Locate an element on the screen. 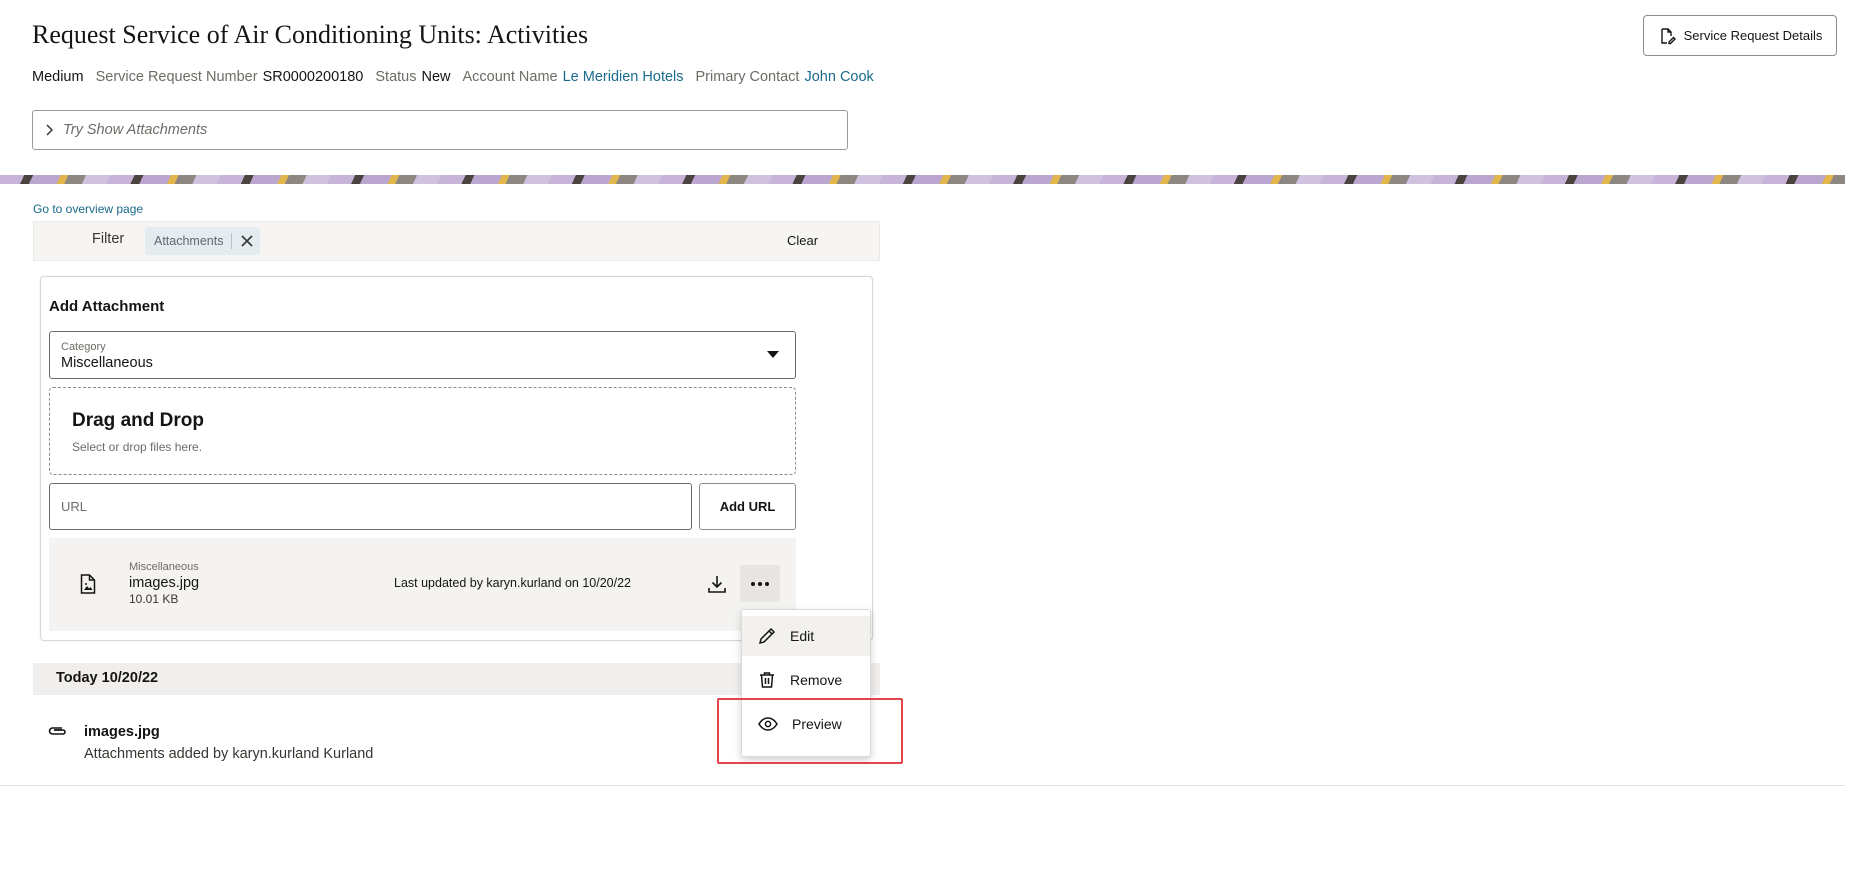 Image resolution: width=1874 pixels, height=874 pixels. menu-item-label: Remove is located at coordinates (816, 680).